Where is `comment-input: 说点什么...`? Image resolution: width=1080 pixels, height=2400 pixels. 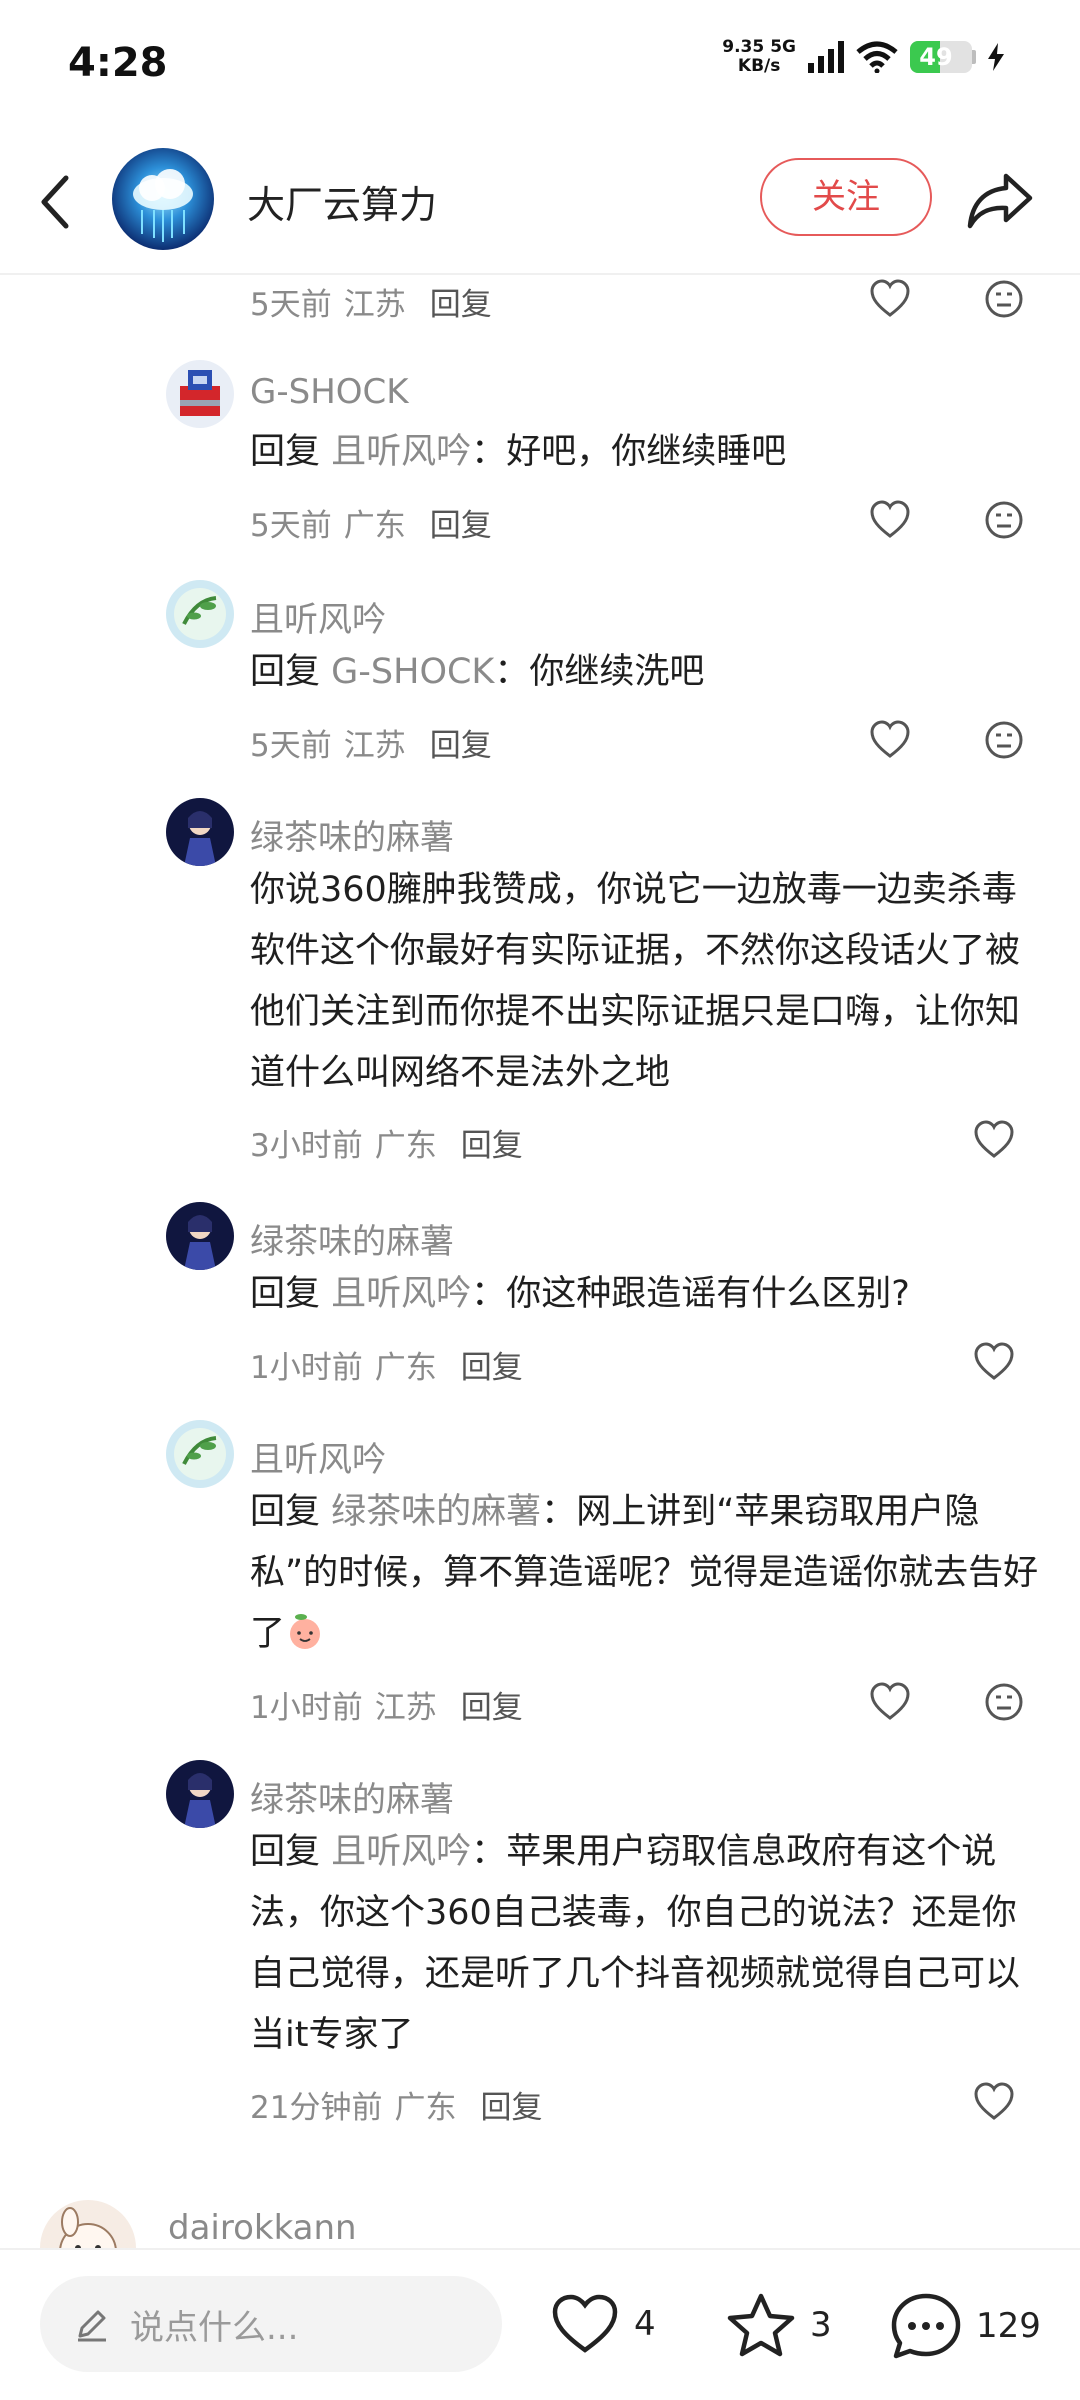 comment-input: 说点什么... is located at coordinates (271, 2324).